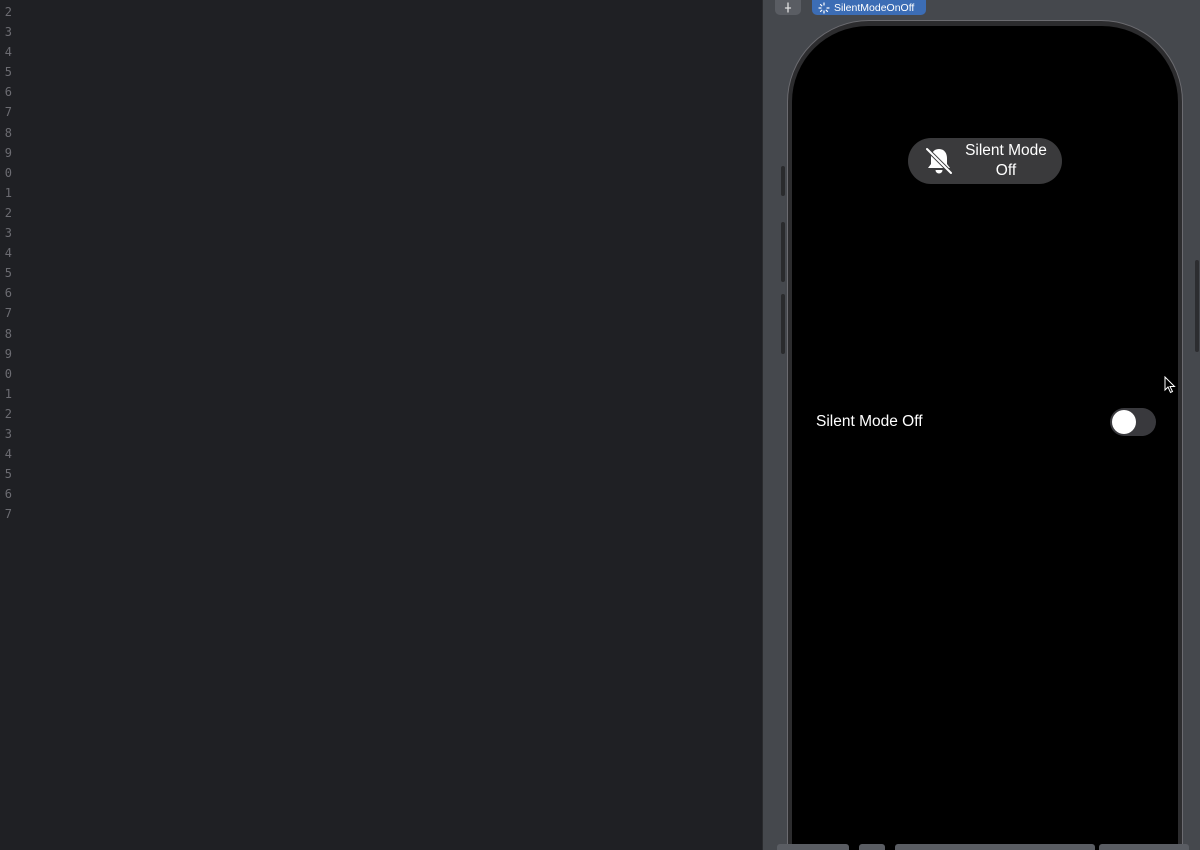 The image size is (1200, 850). I want to click on mouse-pointer-icon, so click(1170, 385).